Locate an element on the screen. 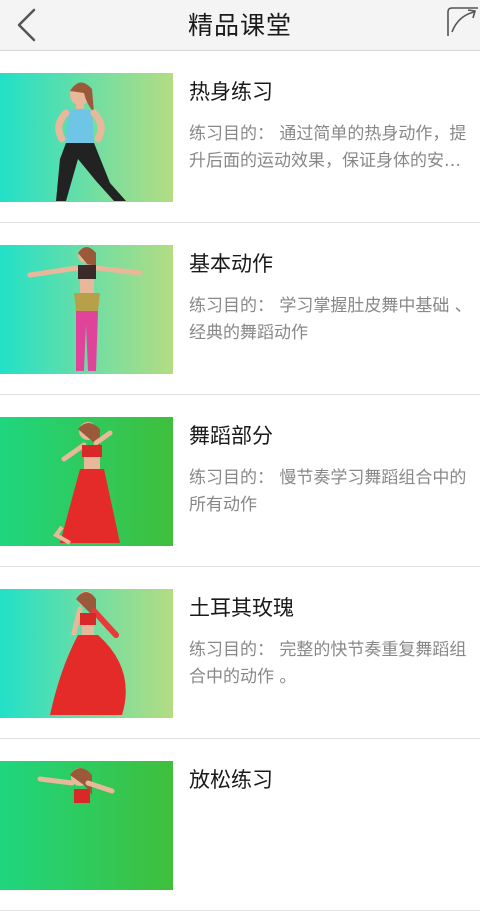 The width and height of the screenshot is (480, 911). lesson-title: 放松练习 is located at coordinates (231, 780).